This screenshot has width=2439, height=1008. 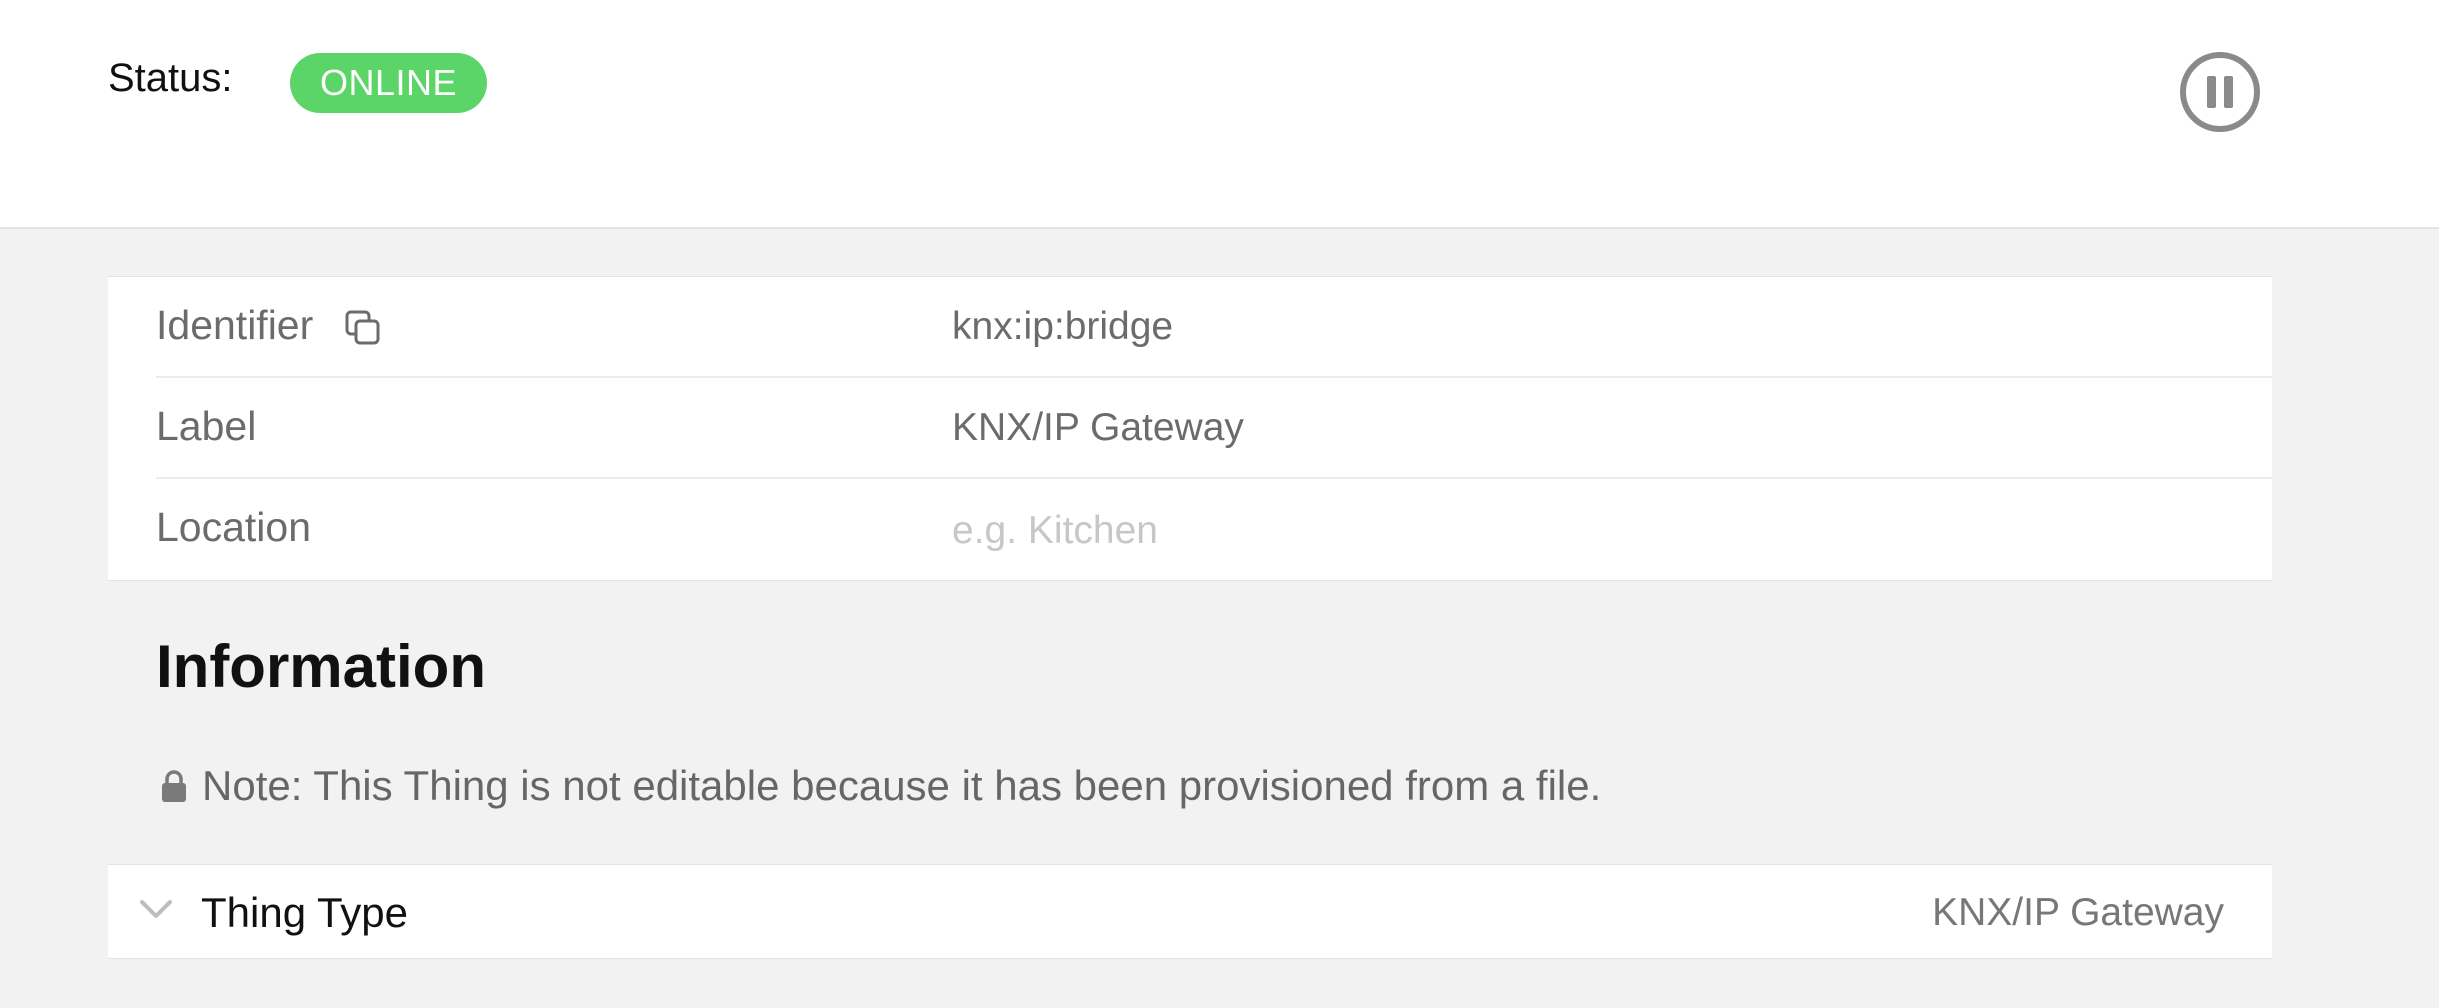 I want to click on status-label: Status:, so click(x=170, y=78).